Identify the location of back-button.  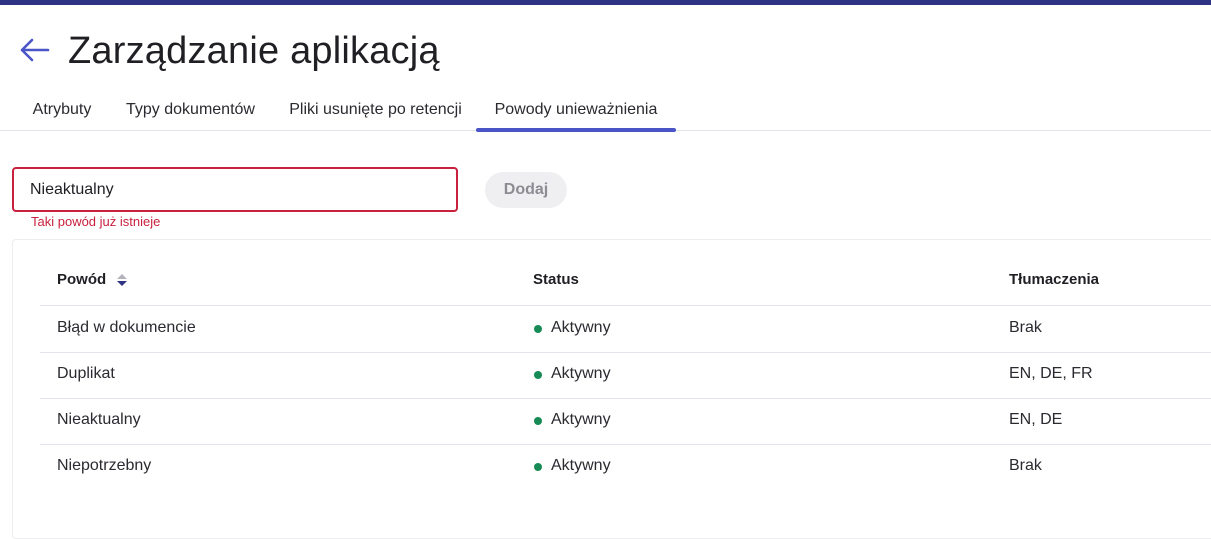
(35, 50).